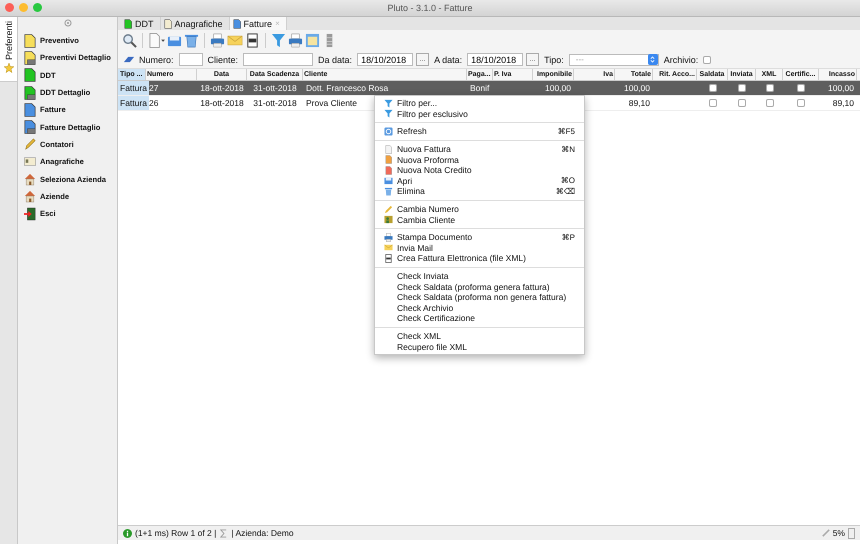  I want to click on table-cell: Prova Cliente, so click(332, 103).